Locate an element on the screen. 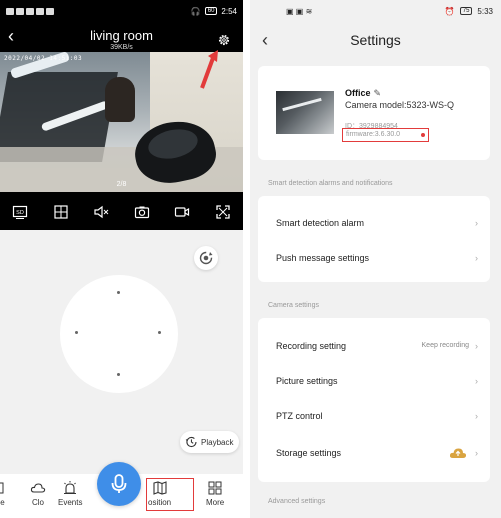 Image resolution: width=501 pixels, height=518 pixels. row-label: Picture settings is located at coordinates (307, 380).